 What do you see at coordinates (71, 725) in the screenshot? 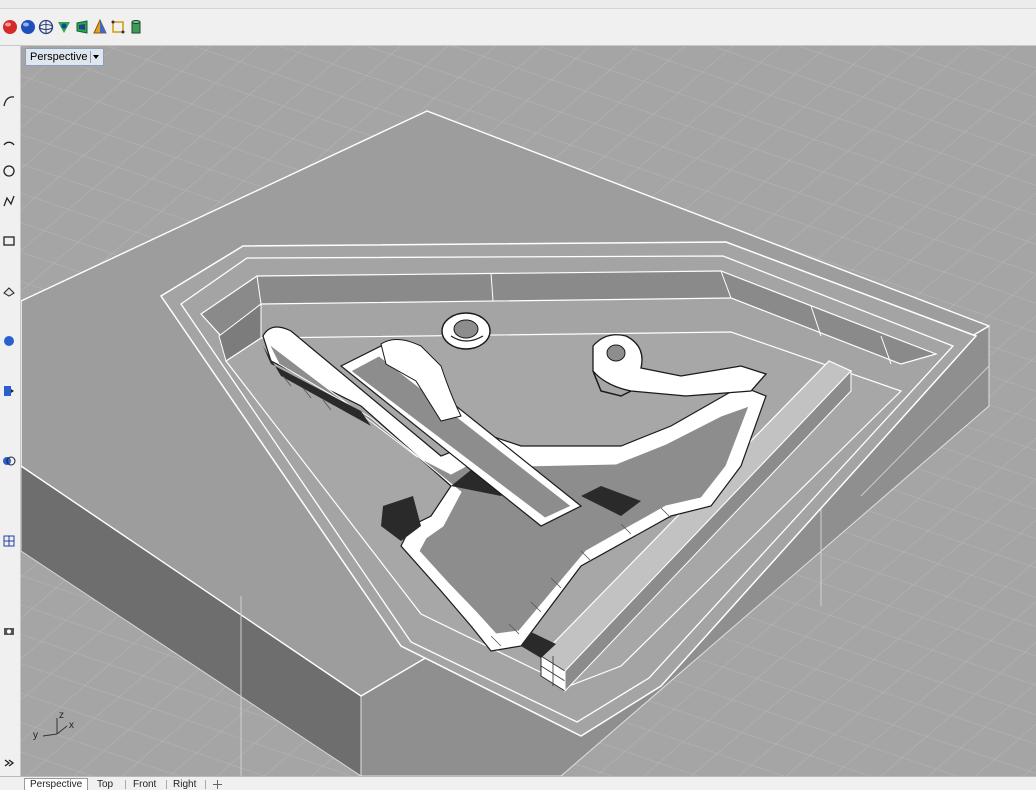
I see `axis-x-label: x` at bounding box center [71, 725].